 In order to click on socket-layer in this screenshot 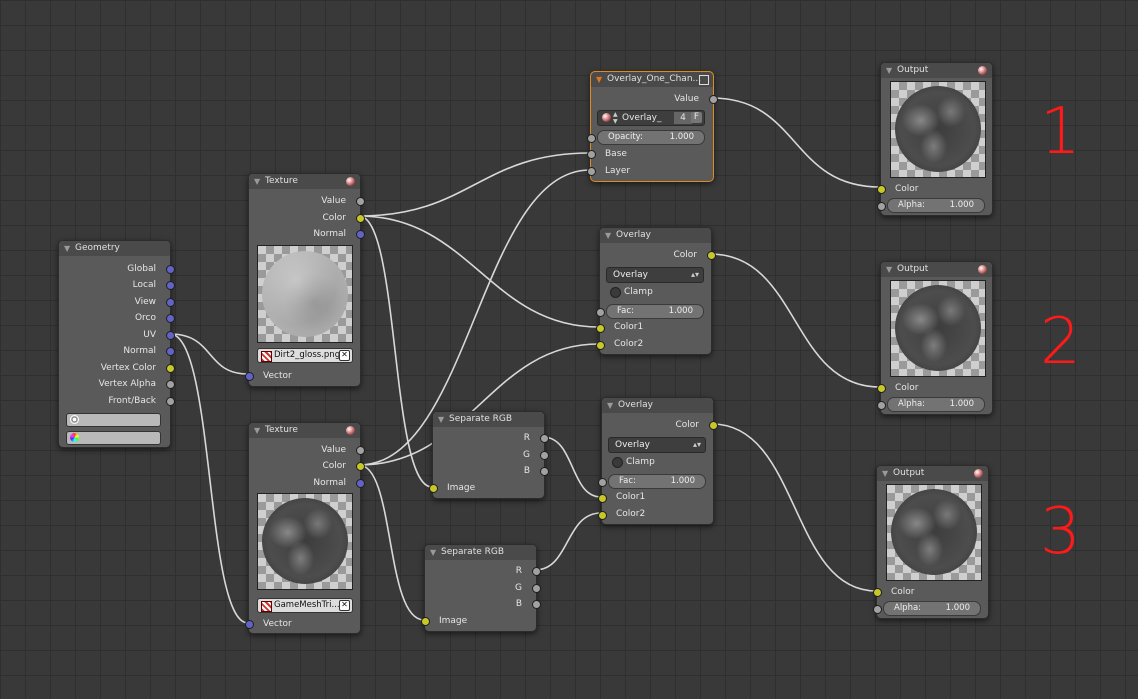, I will do `click(591, 171)`.